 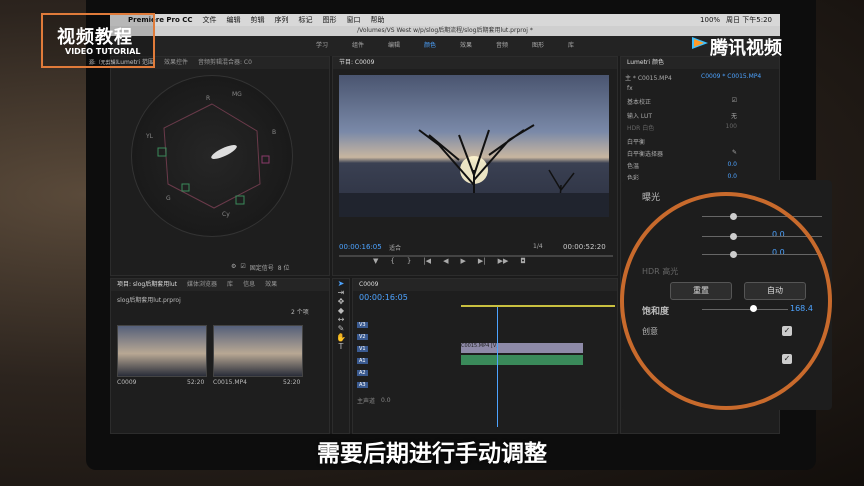 I want to click on timeline-tabs: C0009, so click(x=485, y=285).